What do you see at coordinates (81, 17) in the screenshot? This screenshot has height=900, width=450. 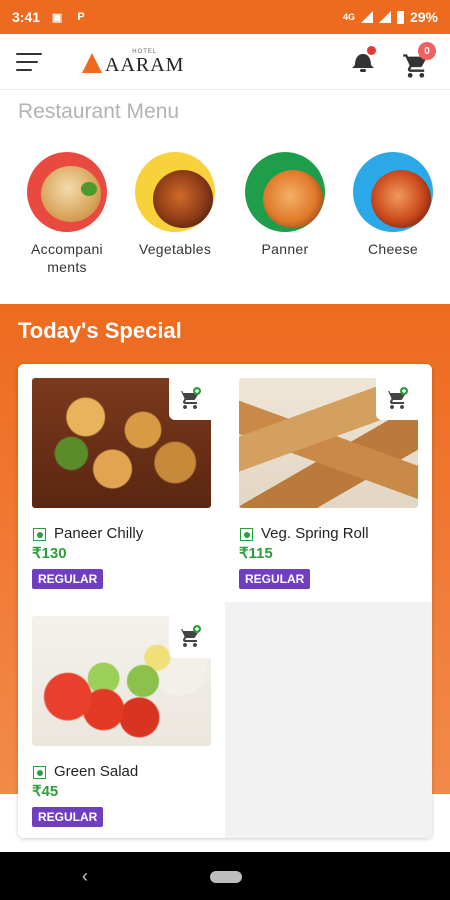 I see `app-notification-icon: P` at bounding box center [81, 17].